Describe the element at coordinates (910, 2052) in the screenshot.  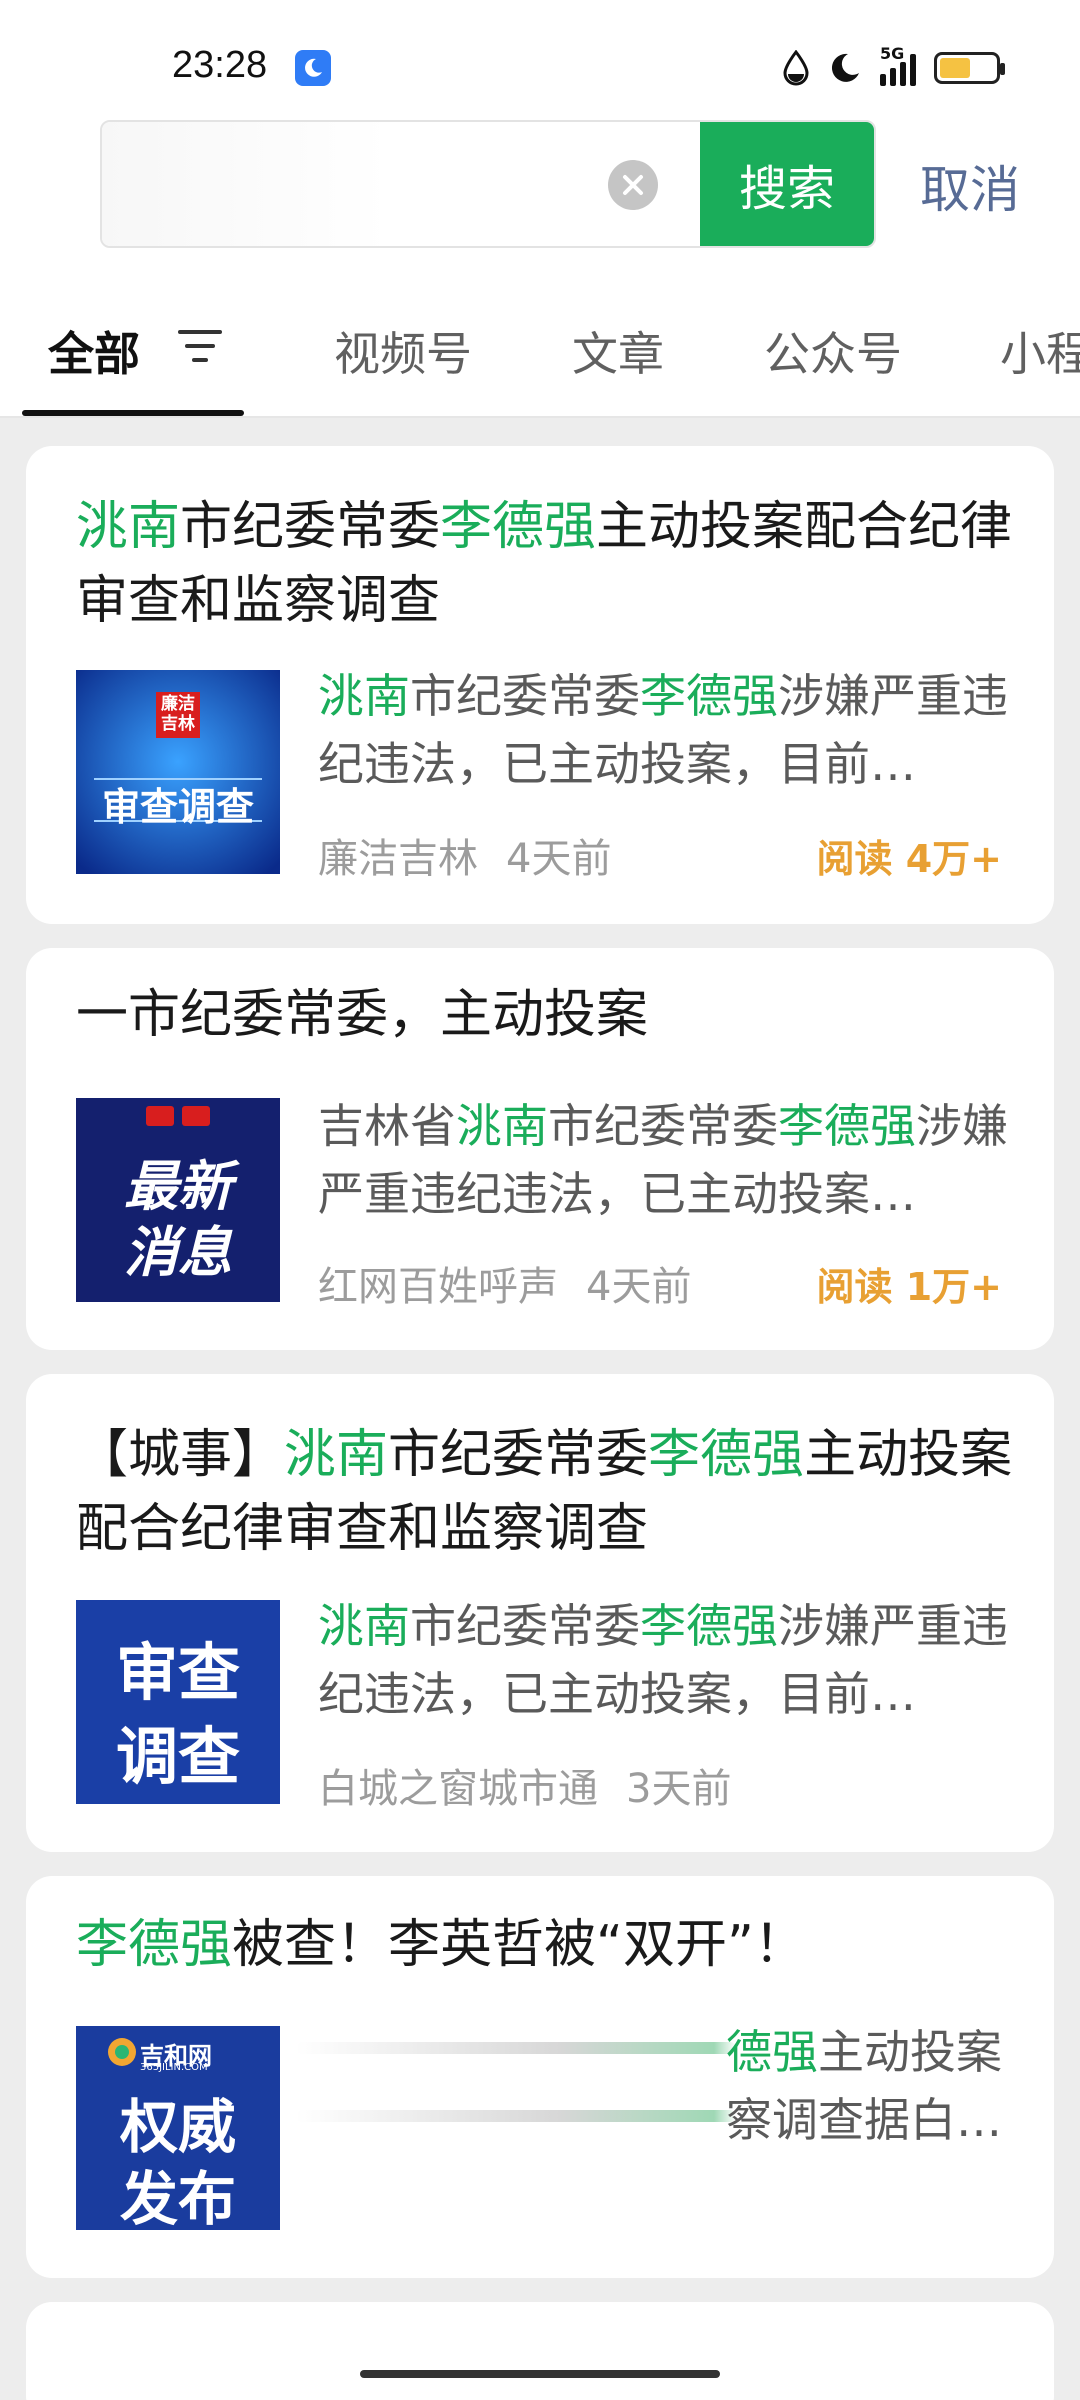
I see `text-run: 主动投案` at that location.